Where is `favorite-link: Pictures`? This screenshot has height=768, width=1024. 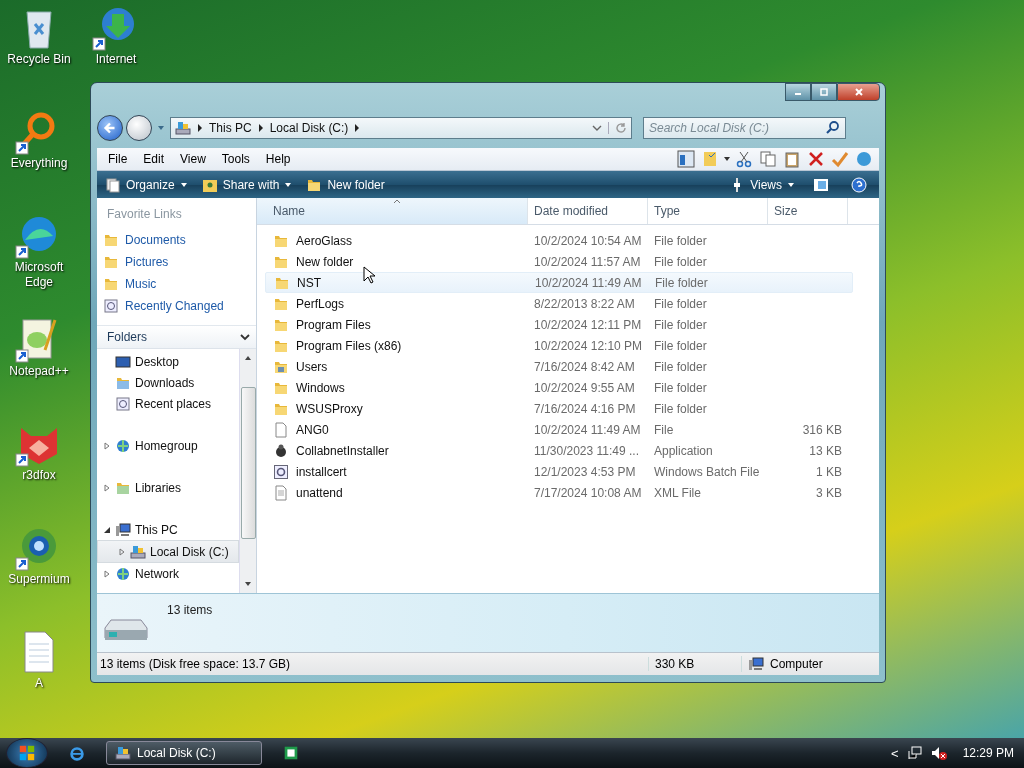
favorite-link: Pictures is located at coordinates (178, 262).